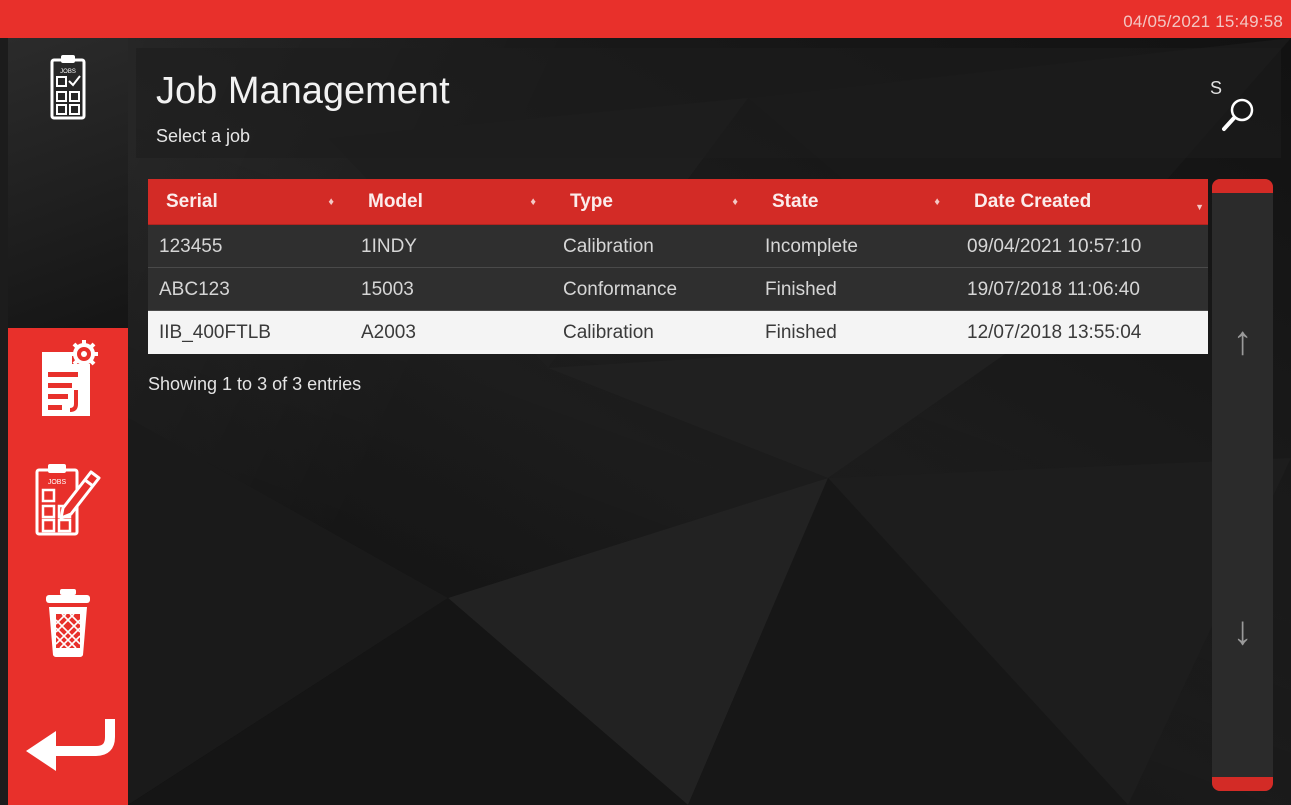 This screenshot has width=1291, height=805. Describe the element at coordinates (1054, 332) in the screenshot. I see `cell-date-created: 12/07/2018 13:55:04` at that location.